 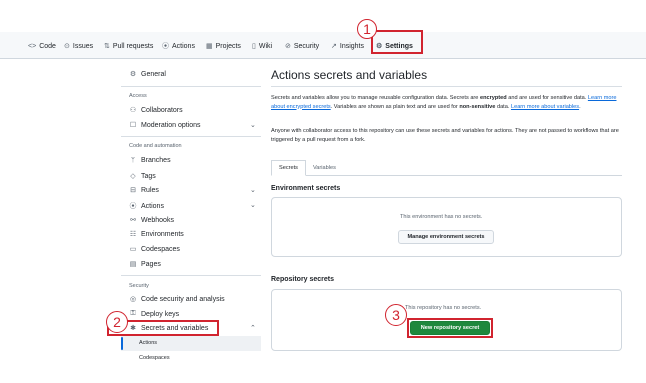 What do you see at coordinates (334, 46) in the screenshot?
I see `insights-icon: ↗` at bounding box center [334, 46].